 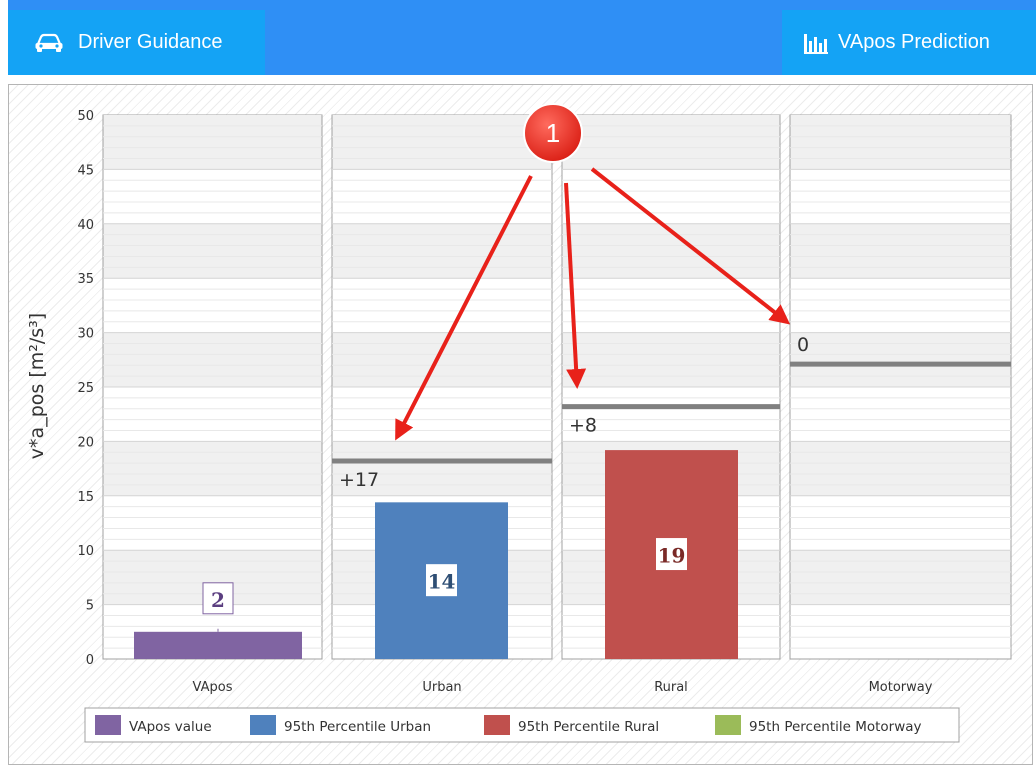 I want to click on legend-label: VApos value, so click(x=170, y=727).